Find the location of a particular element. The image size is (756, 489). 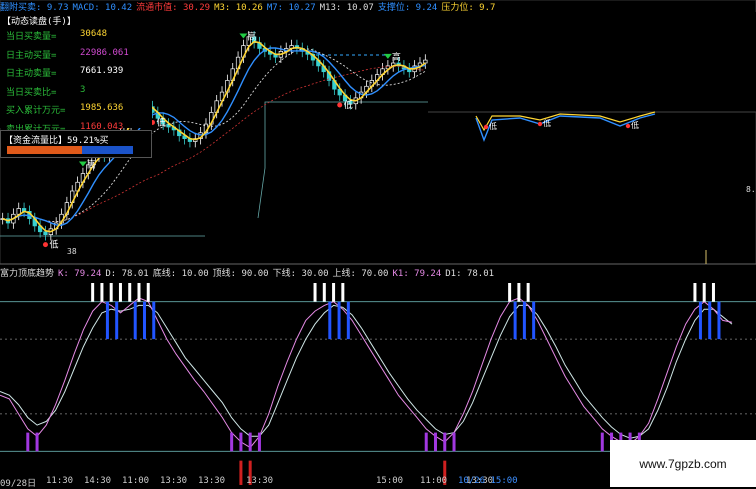

info-row: 日主动卖量= 7661.939 is located at coordinates (76, 73).